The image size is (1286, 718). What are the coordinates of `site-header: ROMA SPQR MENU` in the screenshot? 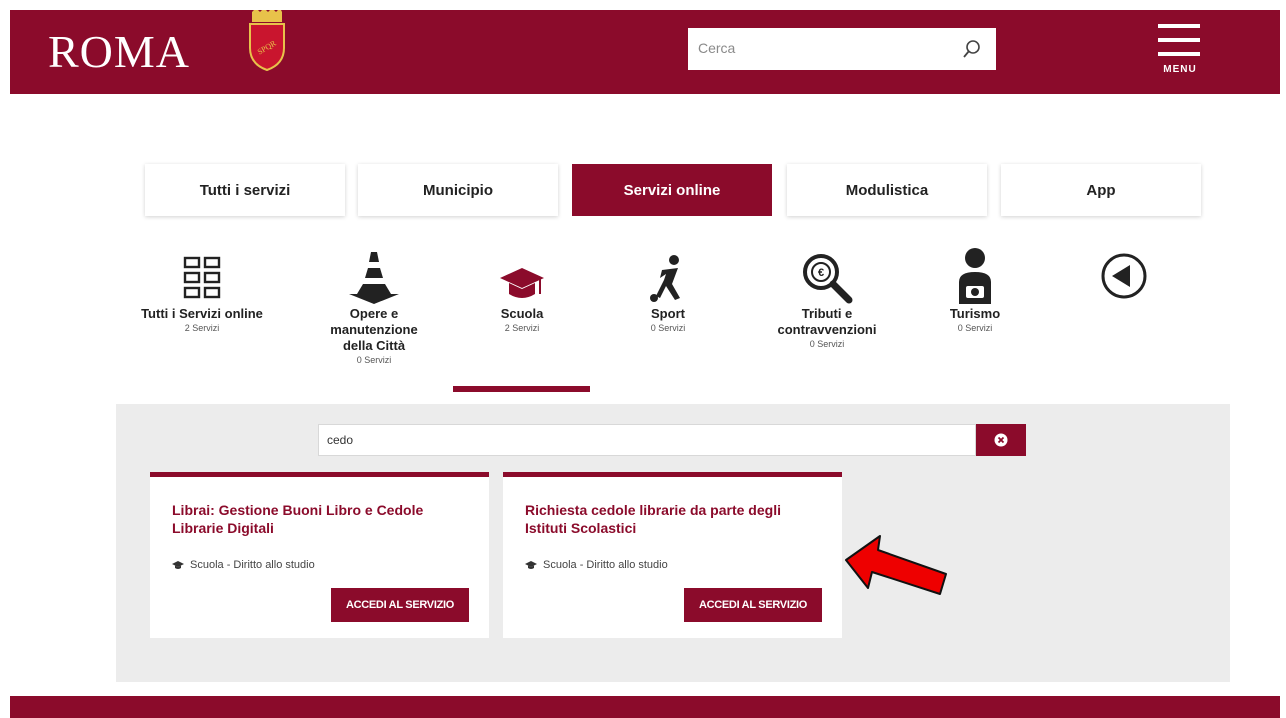 It's located at (645, 52).